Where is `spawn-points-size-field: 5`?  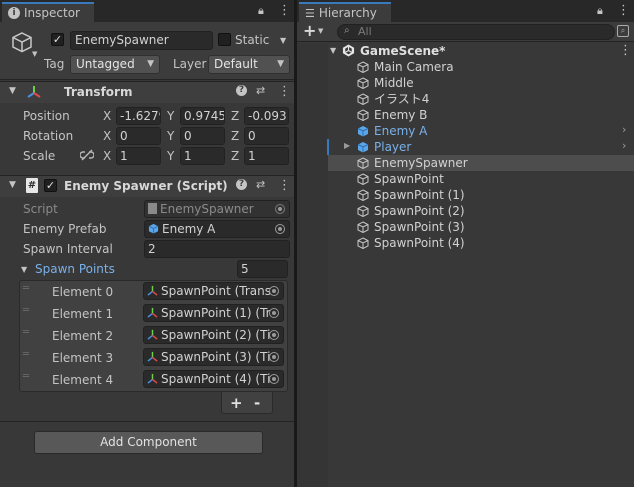 spawn-points-size-field: 5 is located at coordinates (262, 269).